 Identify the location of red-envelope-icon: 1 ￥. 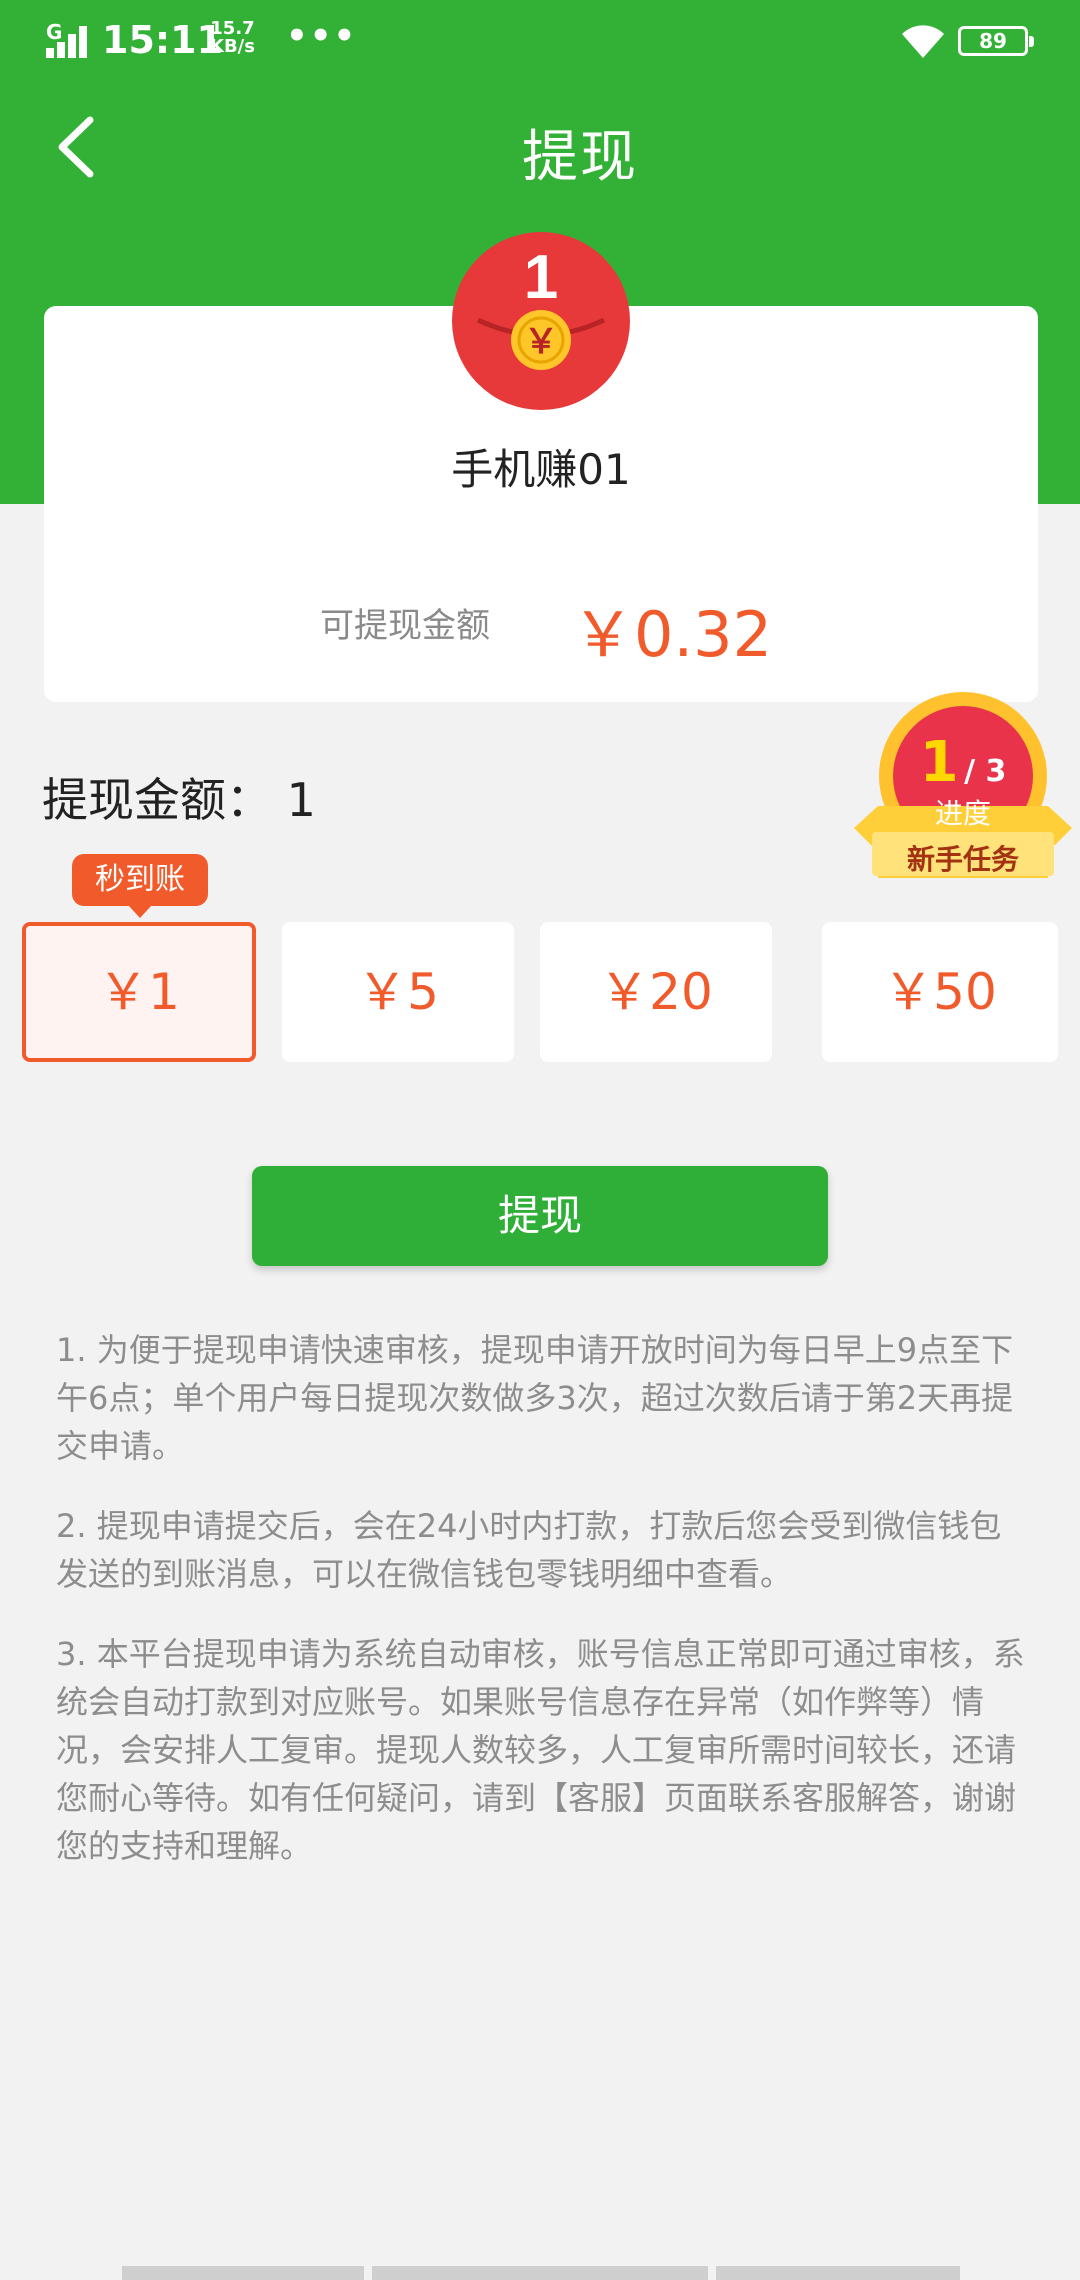
(541, 321).